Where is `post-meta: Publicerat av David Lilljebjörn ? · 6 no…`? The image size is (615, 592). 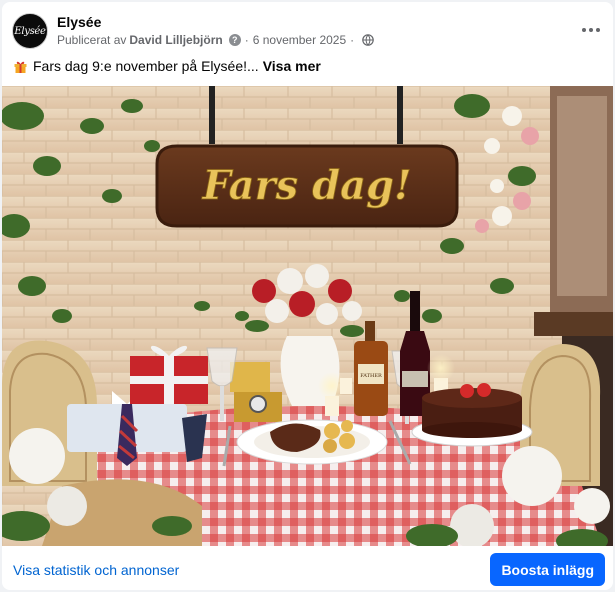 post-meta: Publicerat av David Lilljebjörn ? · 6 no… is located at coordinates (215, 40).